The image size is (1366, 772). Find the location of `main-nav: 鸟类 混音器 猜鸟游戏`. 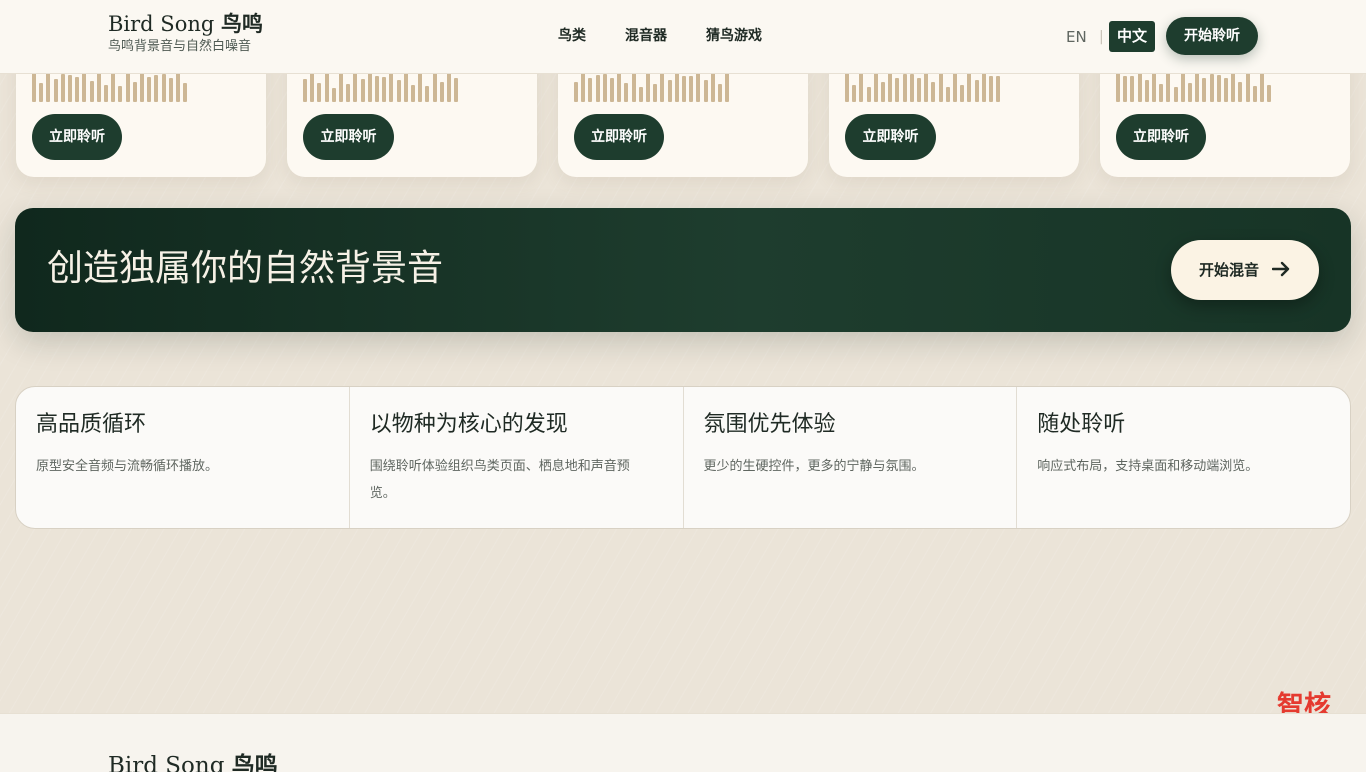

main-nav: 鸟类 混音器 猜鸟游戏 is located at coordinates (660, 36).